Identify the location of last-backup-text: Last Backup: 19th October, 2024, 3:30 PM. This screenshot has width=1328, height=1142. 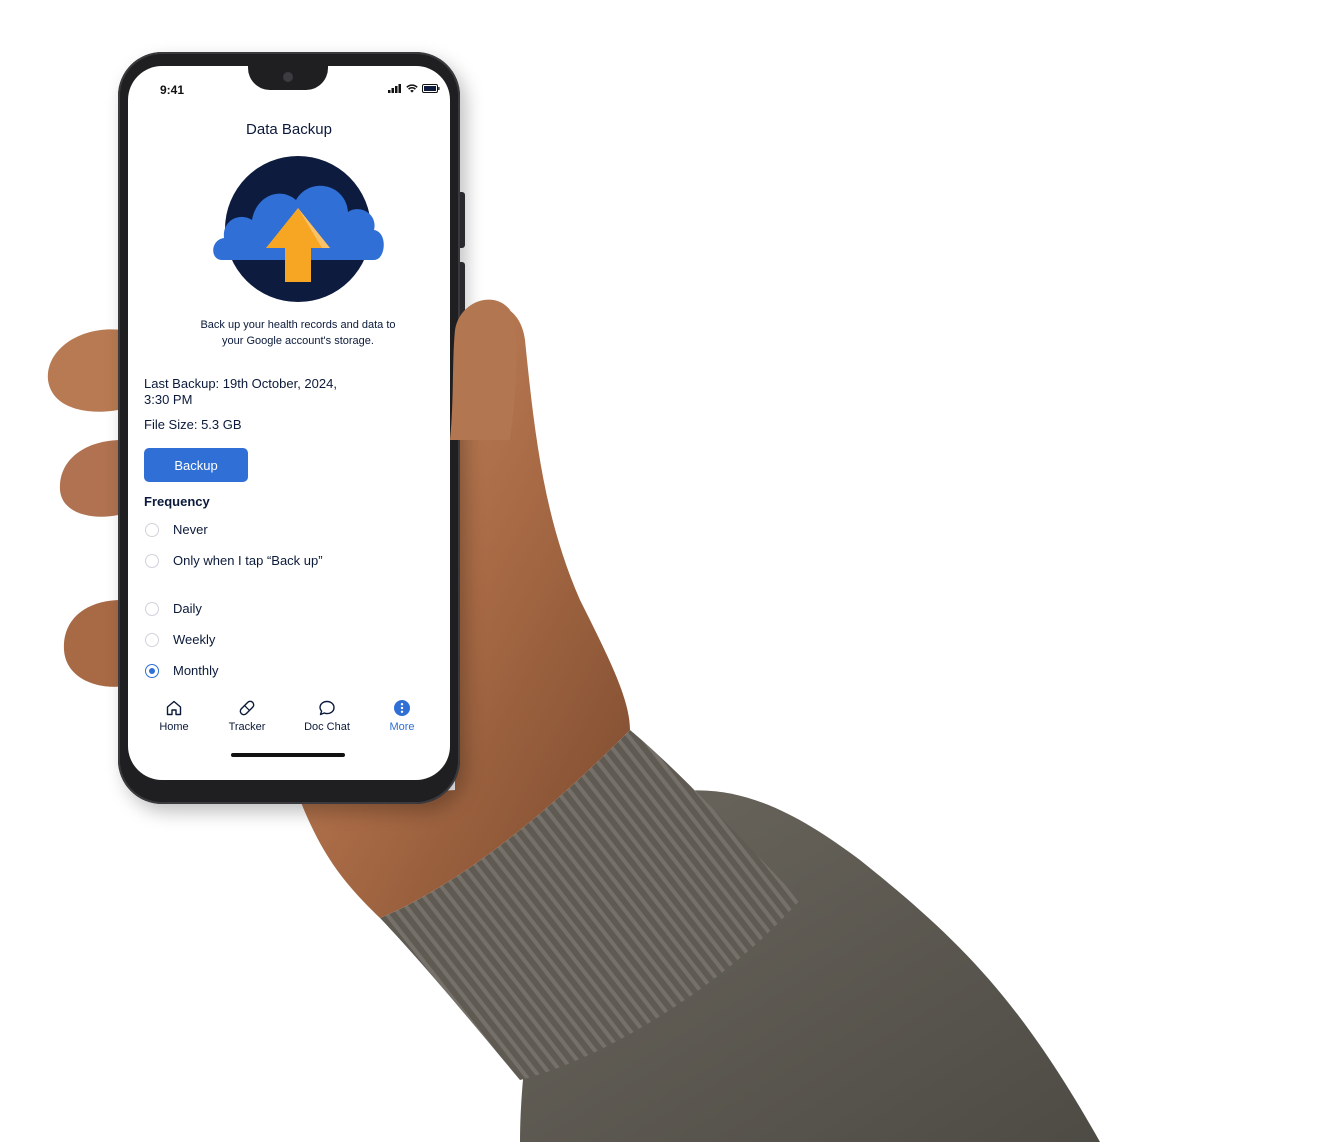
(240, 391).